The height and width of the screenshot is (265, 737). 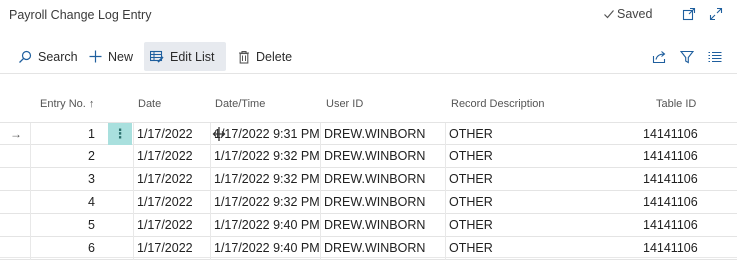 What do you see at coordinates (659, 57) in the screenshot?
I see `share-icon` at bounding box center [659, 57].